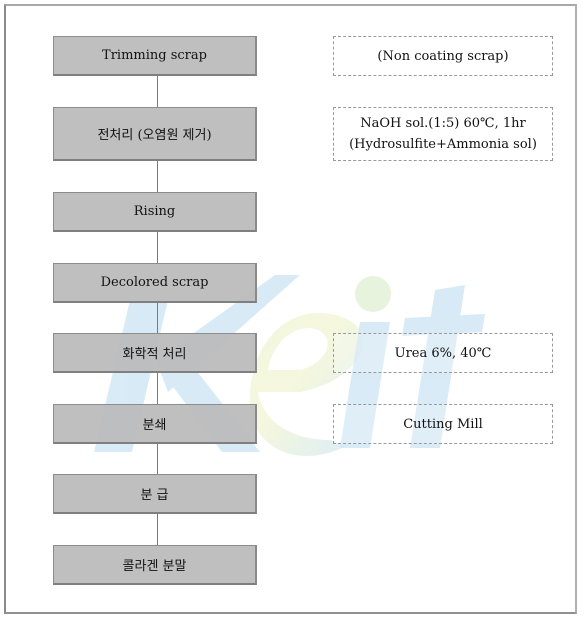  I want to click on step-rising: Rising, so click(155, 212).